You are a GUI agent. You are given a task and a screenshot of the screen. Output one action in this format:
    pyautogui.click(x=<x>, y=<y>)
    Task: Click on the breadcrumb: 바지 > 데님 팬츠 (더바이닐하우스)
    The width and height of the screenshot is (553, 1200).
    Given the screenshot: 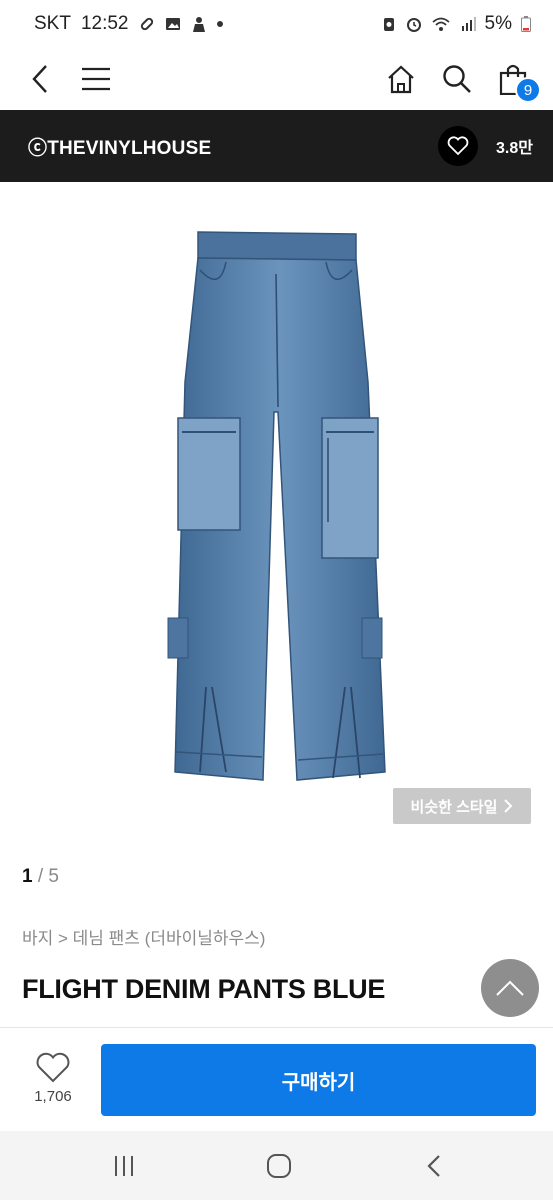 What is the action you would take?
    pyautogui.click(x=143, y=936)
    